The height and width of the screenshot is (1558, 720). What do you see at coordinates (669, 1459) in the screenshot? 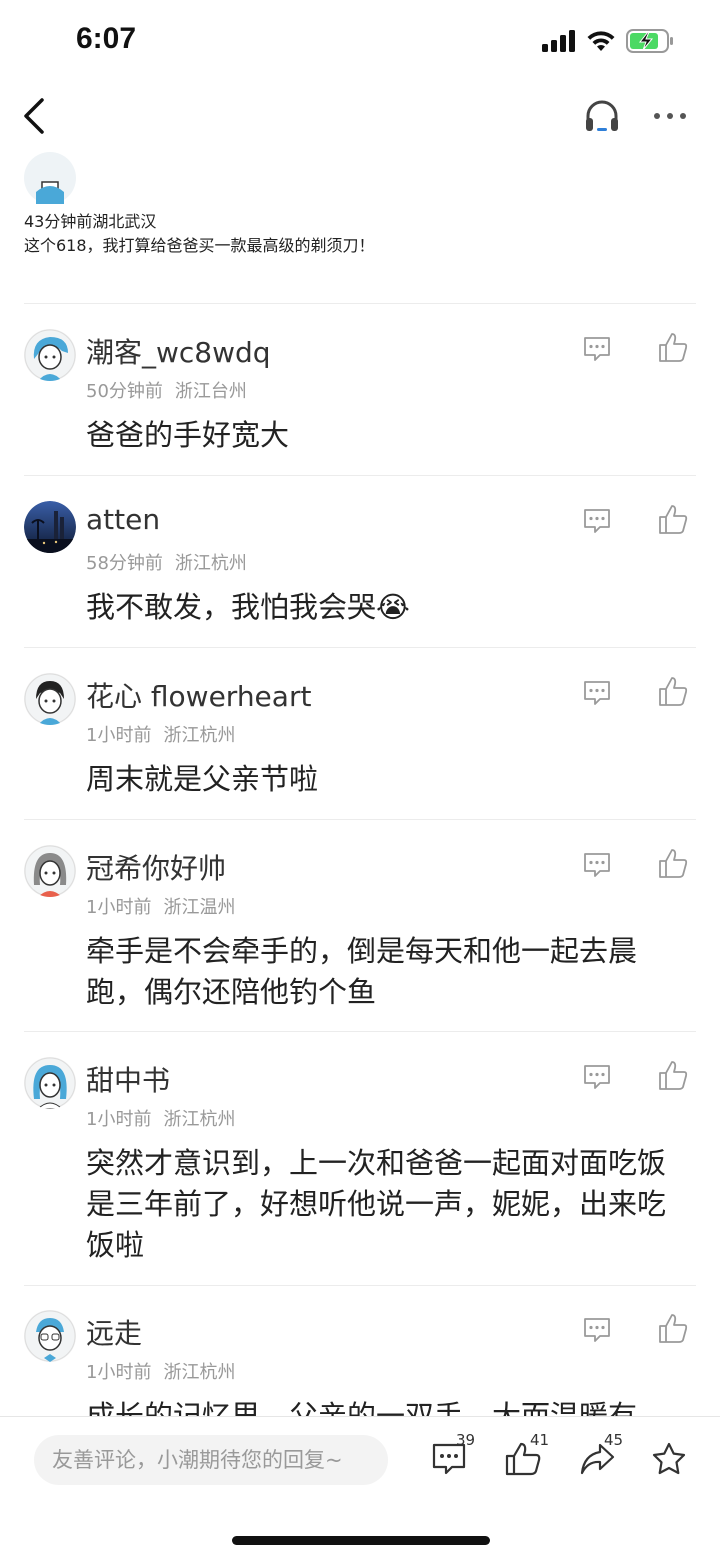
I see `star-icon` at bounding box center [669, 1459].